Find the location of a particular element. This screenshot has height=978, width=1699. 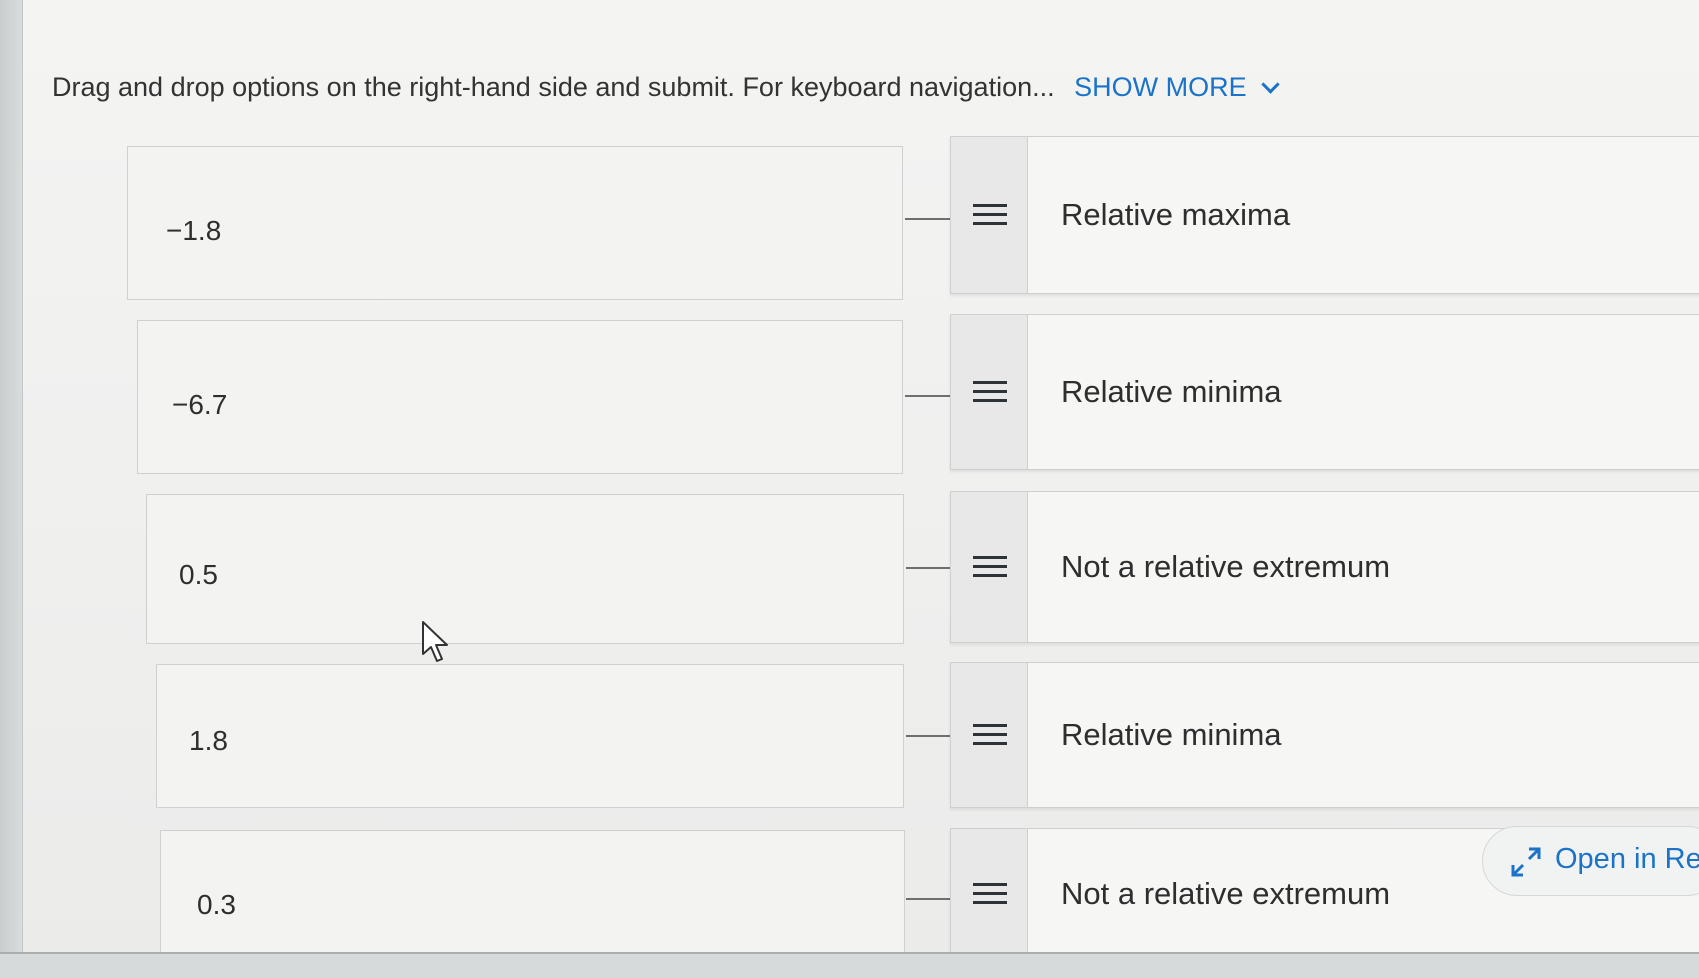

value-box-3: 0.5 is located at coordinates (525, 569).